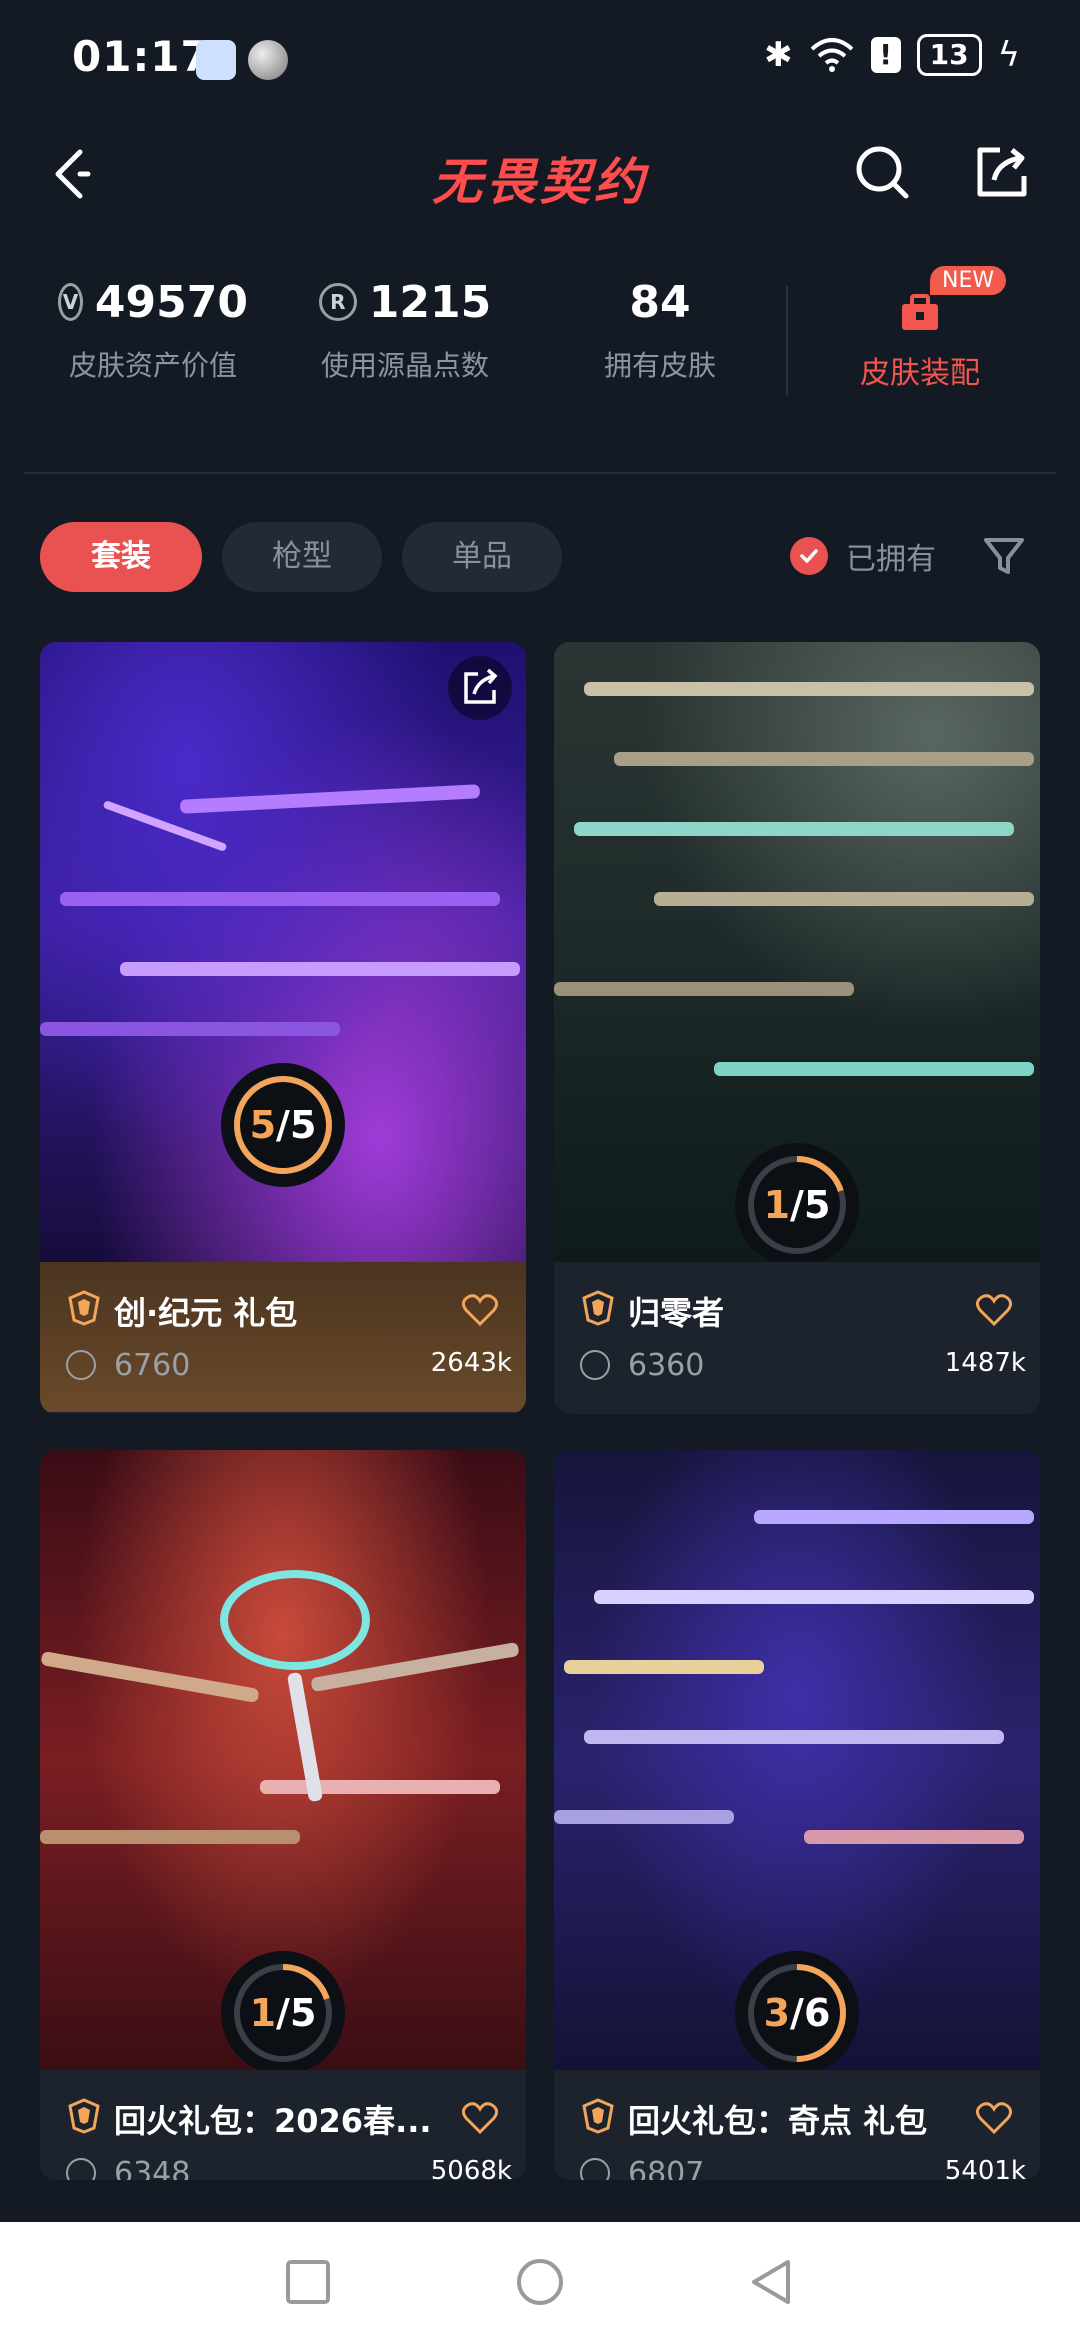 The height and width of the screenshot is (2340, 1080). Describe the element at coordinates (121, 557) in the screenshot. I see `tab-bundle: 套装` at that location.